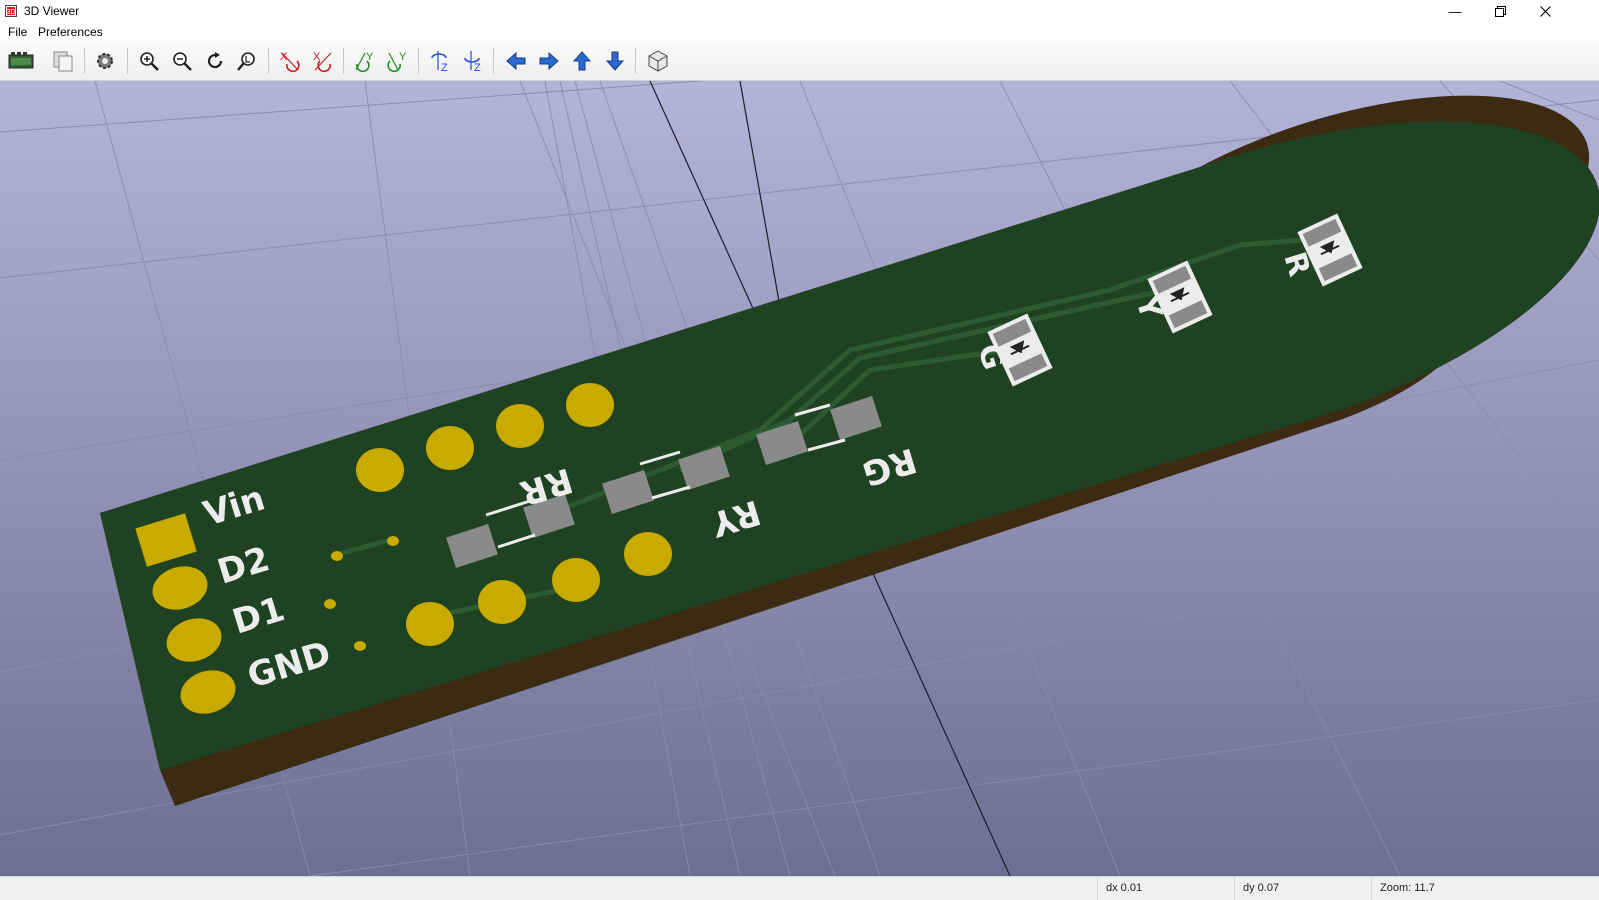  I want to click on move-right-icon, so click(549, 61).